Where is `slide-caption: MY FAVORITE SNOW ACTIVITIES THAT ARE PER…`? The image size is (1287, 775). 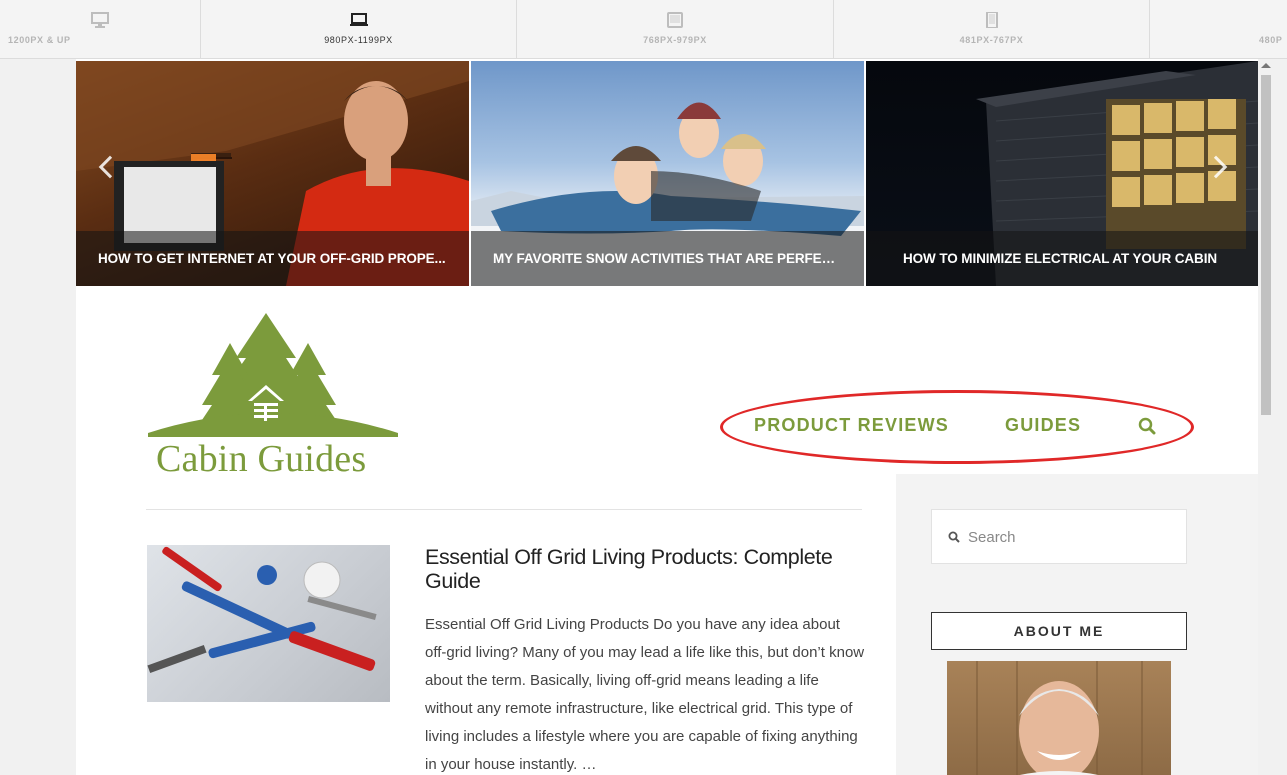 slide-caption: MY FAVORITE SNOW ACTIVITIES THAT ARE PER… is located at coordinates (667, 258).